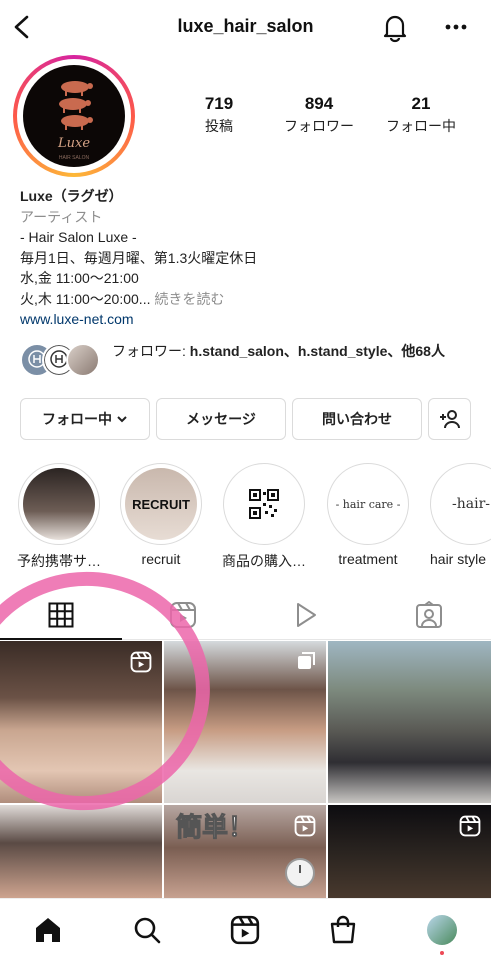 The height and width of the screenshot is (960, 491). I want to click on add-person-icon, so click(449, 419).